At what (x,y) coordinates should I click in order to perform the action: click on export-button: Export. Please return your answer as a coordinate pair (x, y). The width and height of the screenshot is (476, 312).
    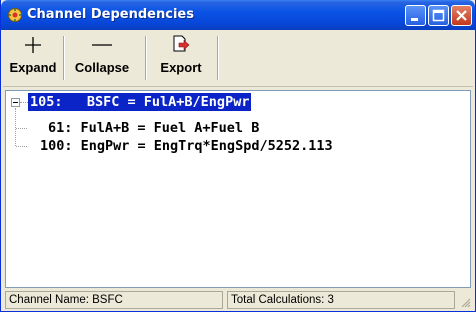
    Looking at the image, I should click on (181, 58).